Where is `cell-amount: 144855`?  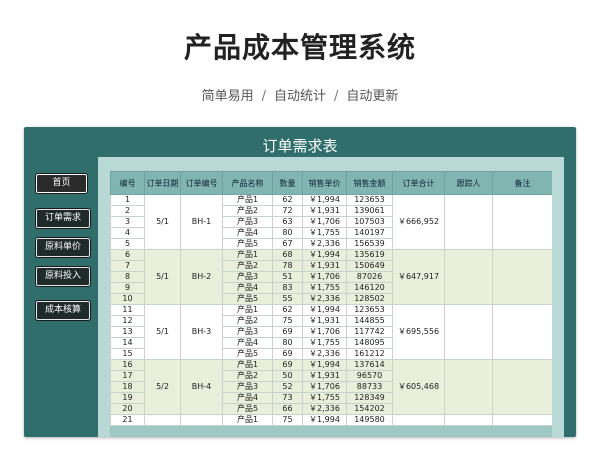 cell-amount: 144855 is located at coordinates (369, 321).